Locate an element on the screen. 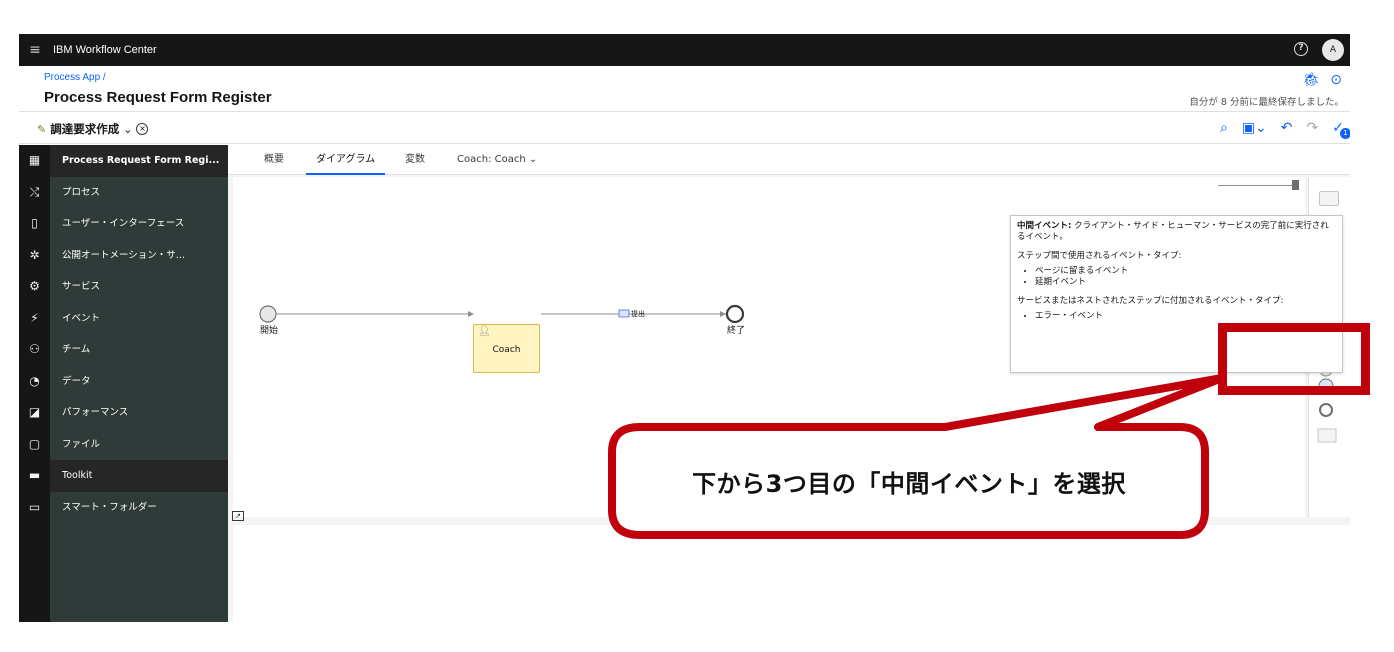 Image resolution: width=1394 pixels, height=652 pixels. palette-note-icon is located at coordinates (1327, 435).